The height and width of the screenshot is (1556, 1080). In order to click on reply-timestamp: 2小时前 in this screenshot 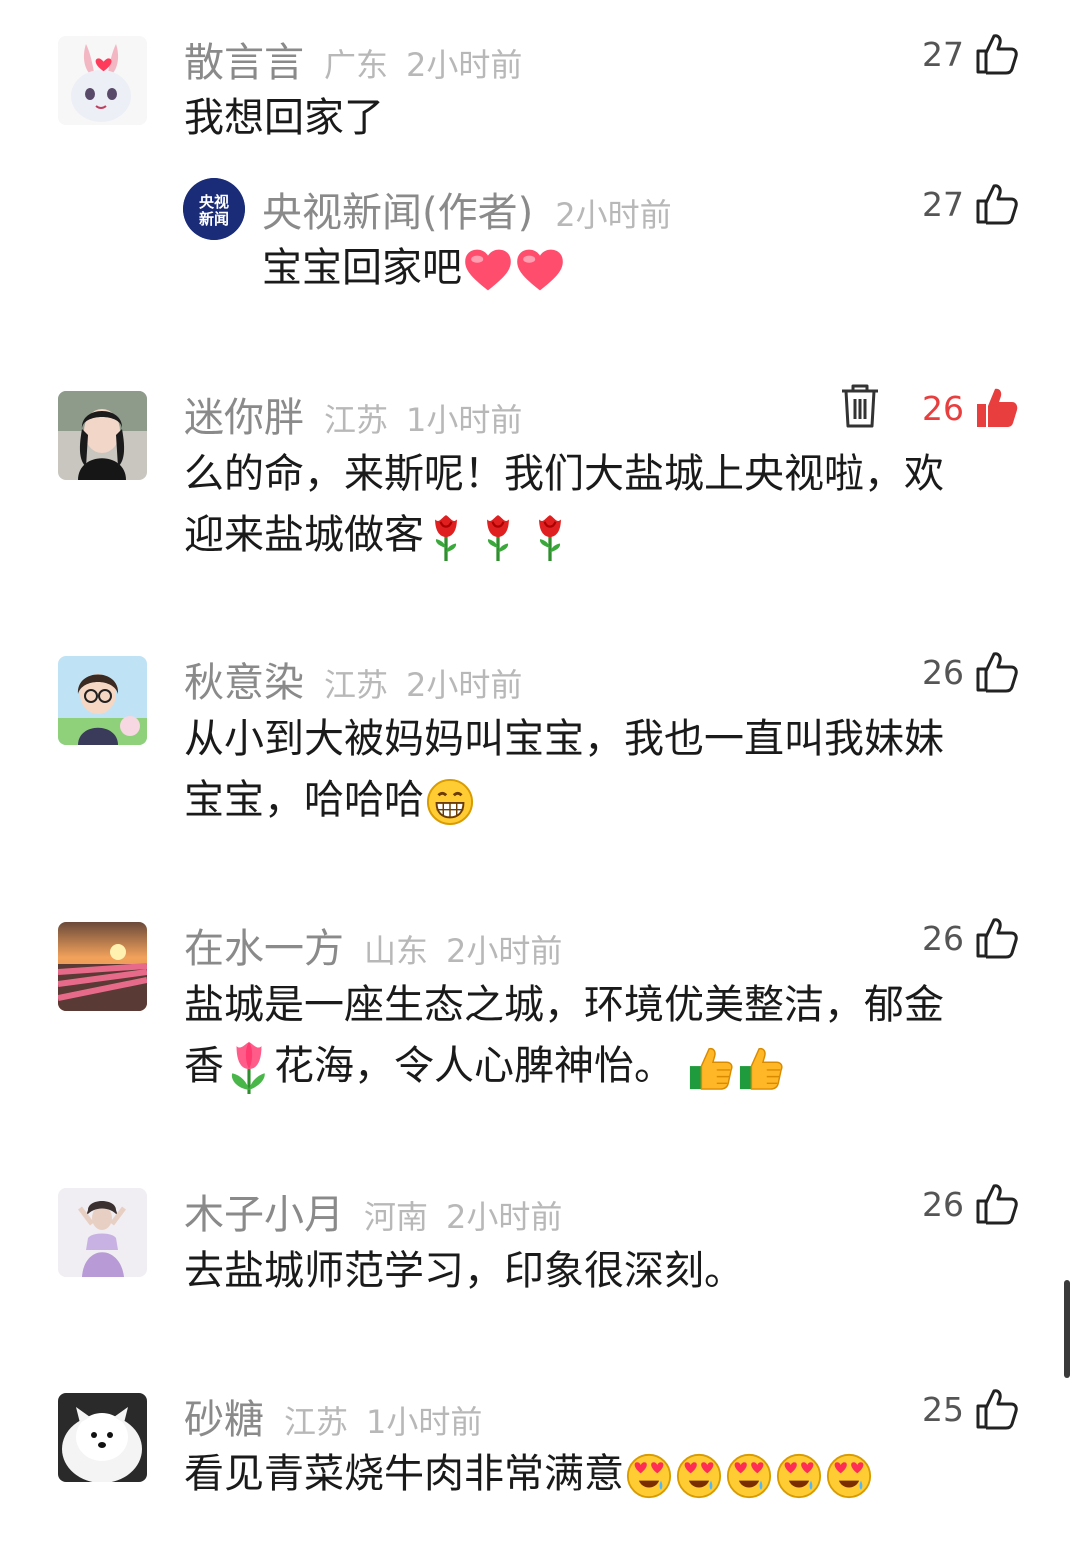, I will do `click(613, 215)`.